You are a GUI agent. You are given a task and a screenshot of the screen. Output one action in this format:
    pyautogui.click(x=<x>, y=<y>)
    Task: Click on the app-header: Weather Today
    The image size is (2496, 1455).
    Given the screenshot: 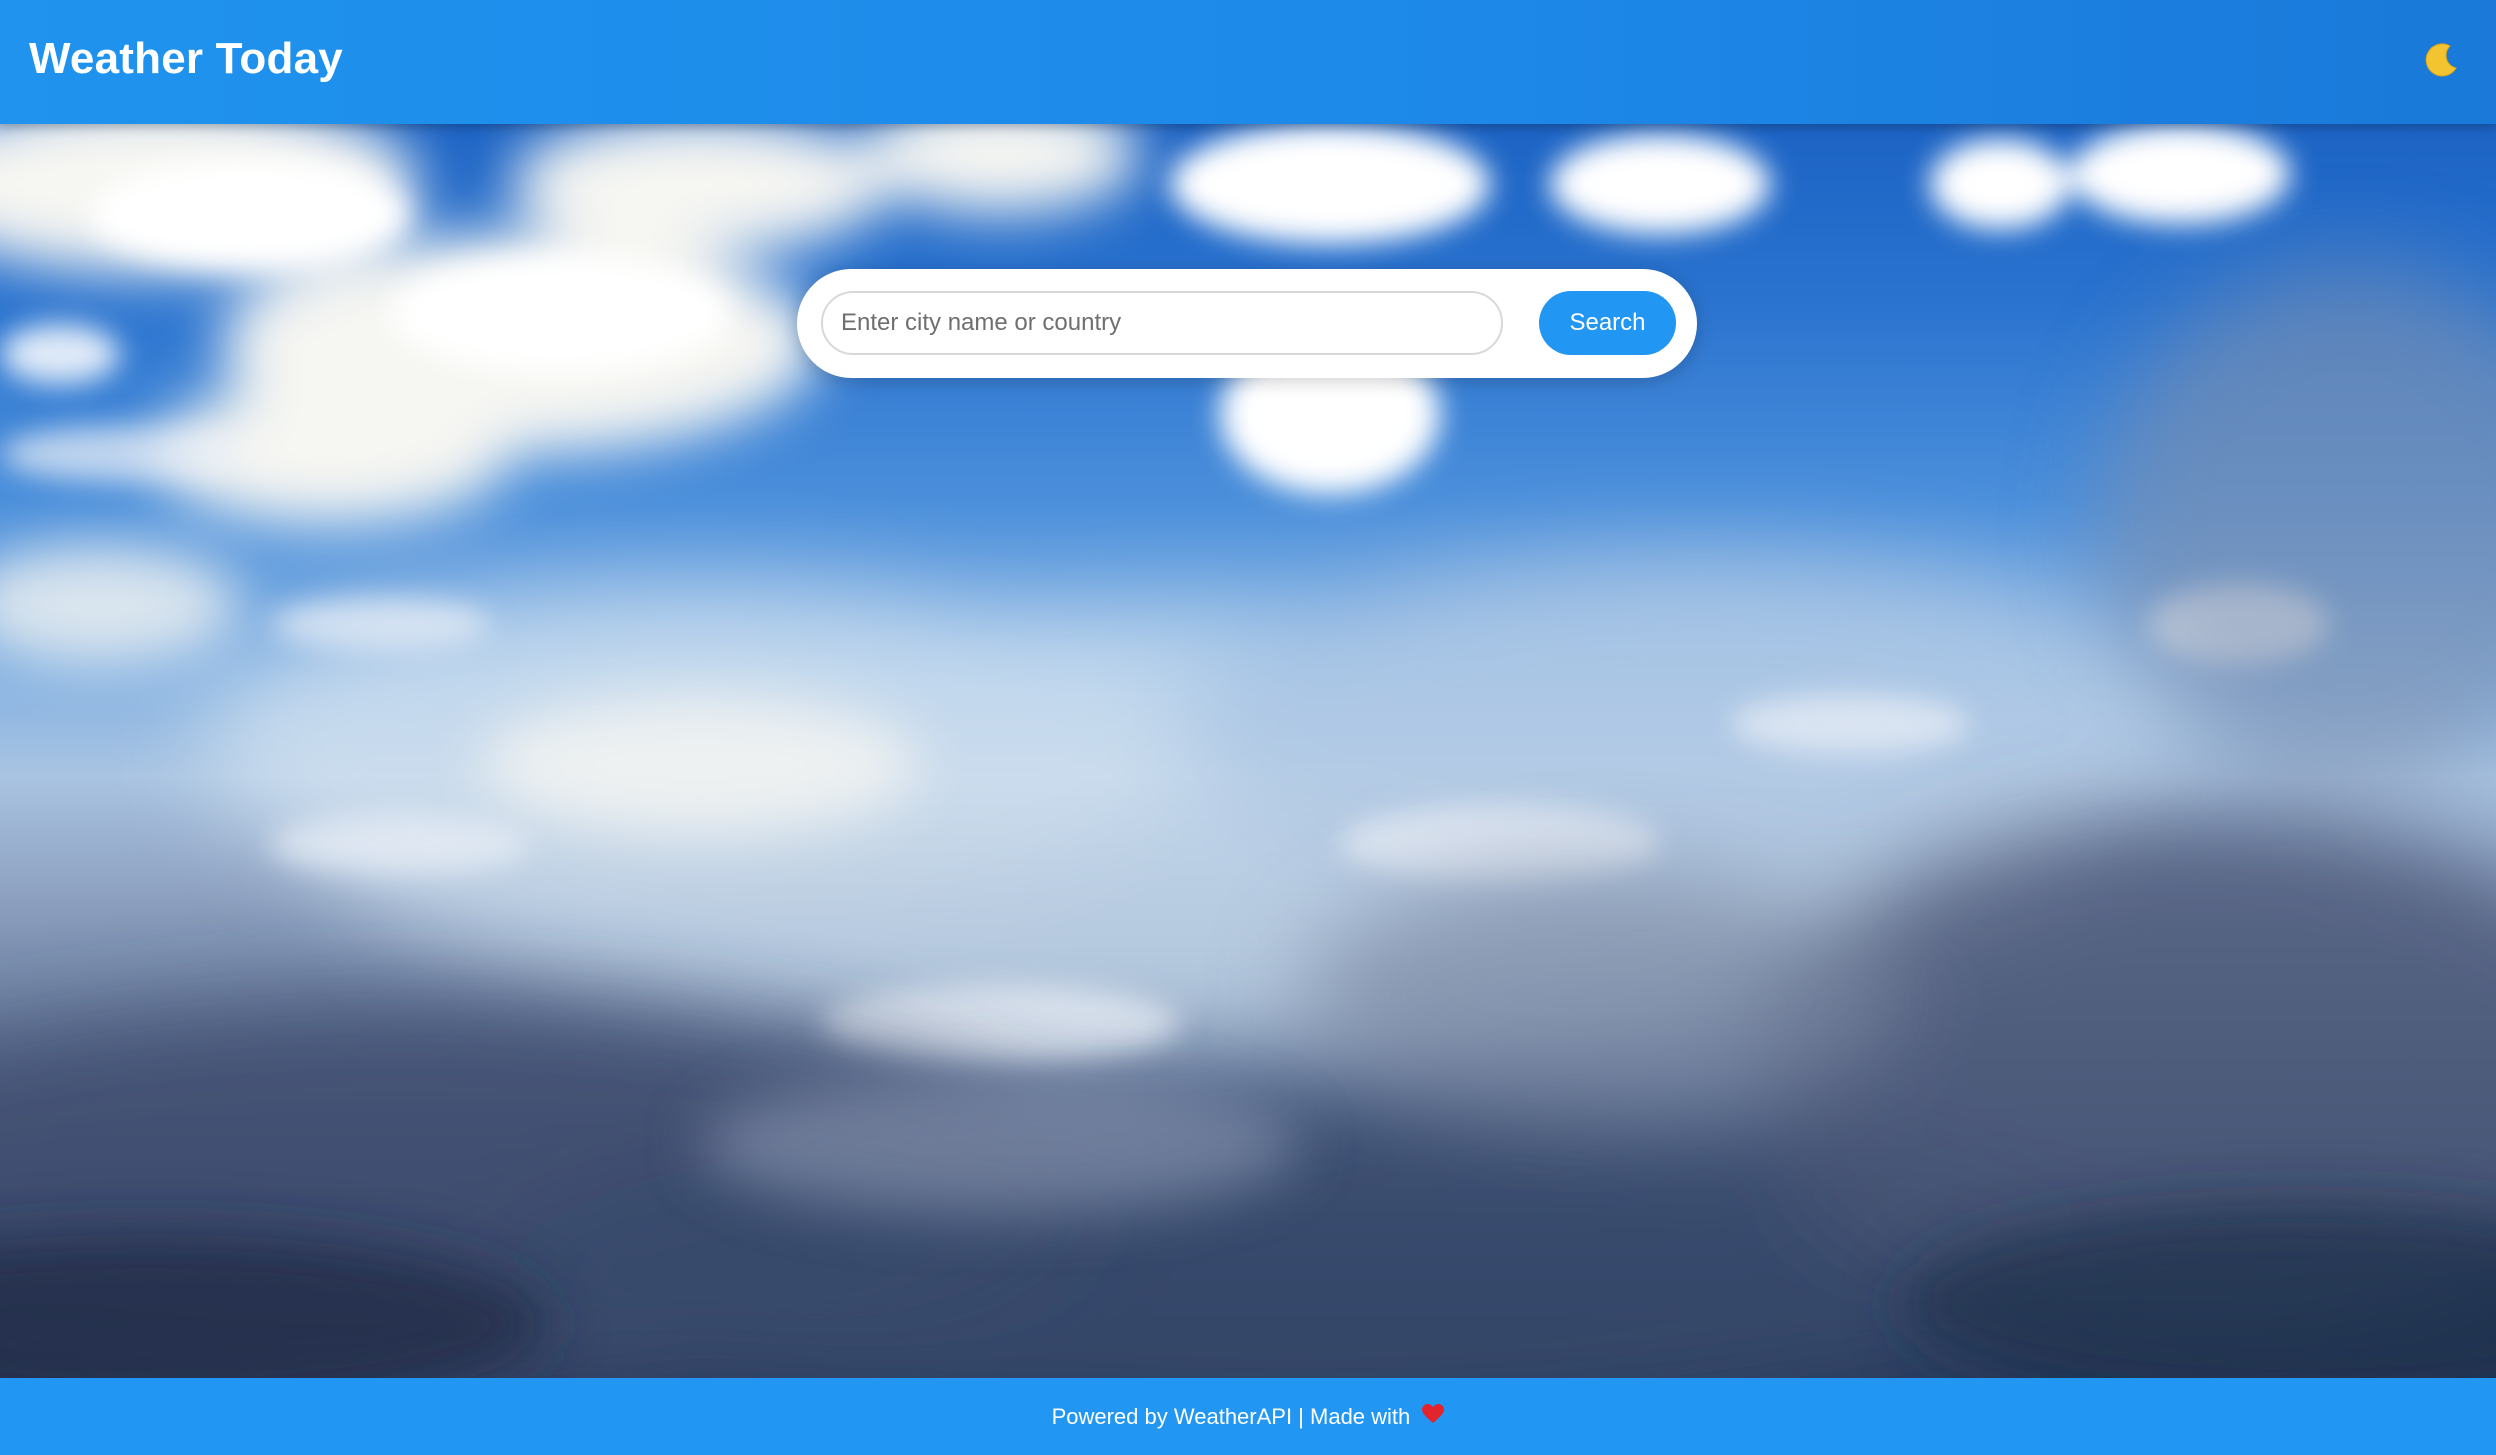 What is the action you would take?
    pyautogui.click(x=1248, y=62)
    